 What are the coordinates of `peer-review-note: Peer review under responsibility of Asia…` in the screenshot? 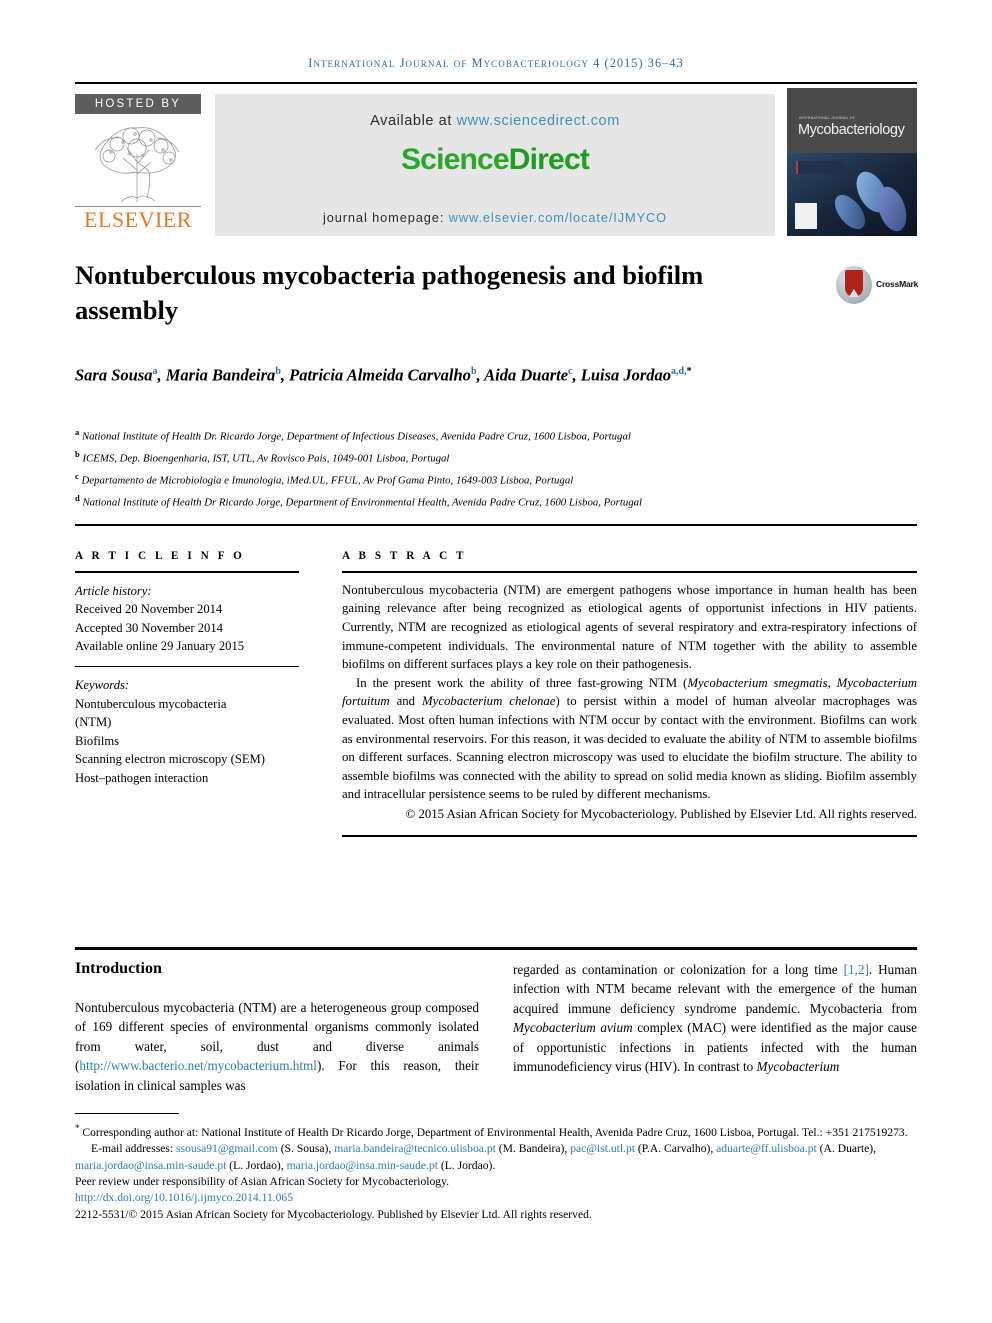 It's located at (262, 1182).